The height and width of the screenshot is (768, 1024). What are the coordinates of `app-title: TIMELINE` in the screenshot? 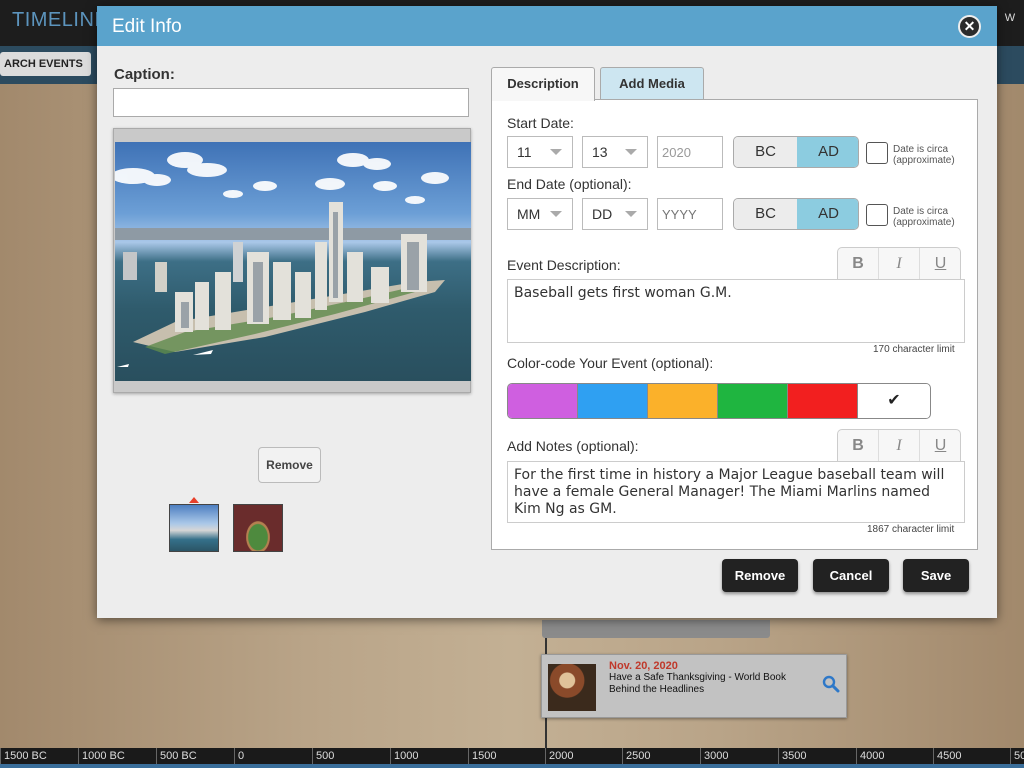 It's located at (60, 20).